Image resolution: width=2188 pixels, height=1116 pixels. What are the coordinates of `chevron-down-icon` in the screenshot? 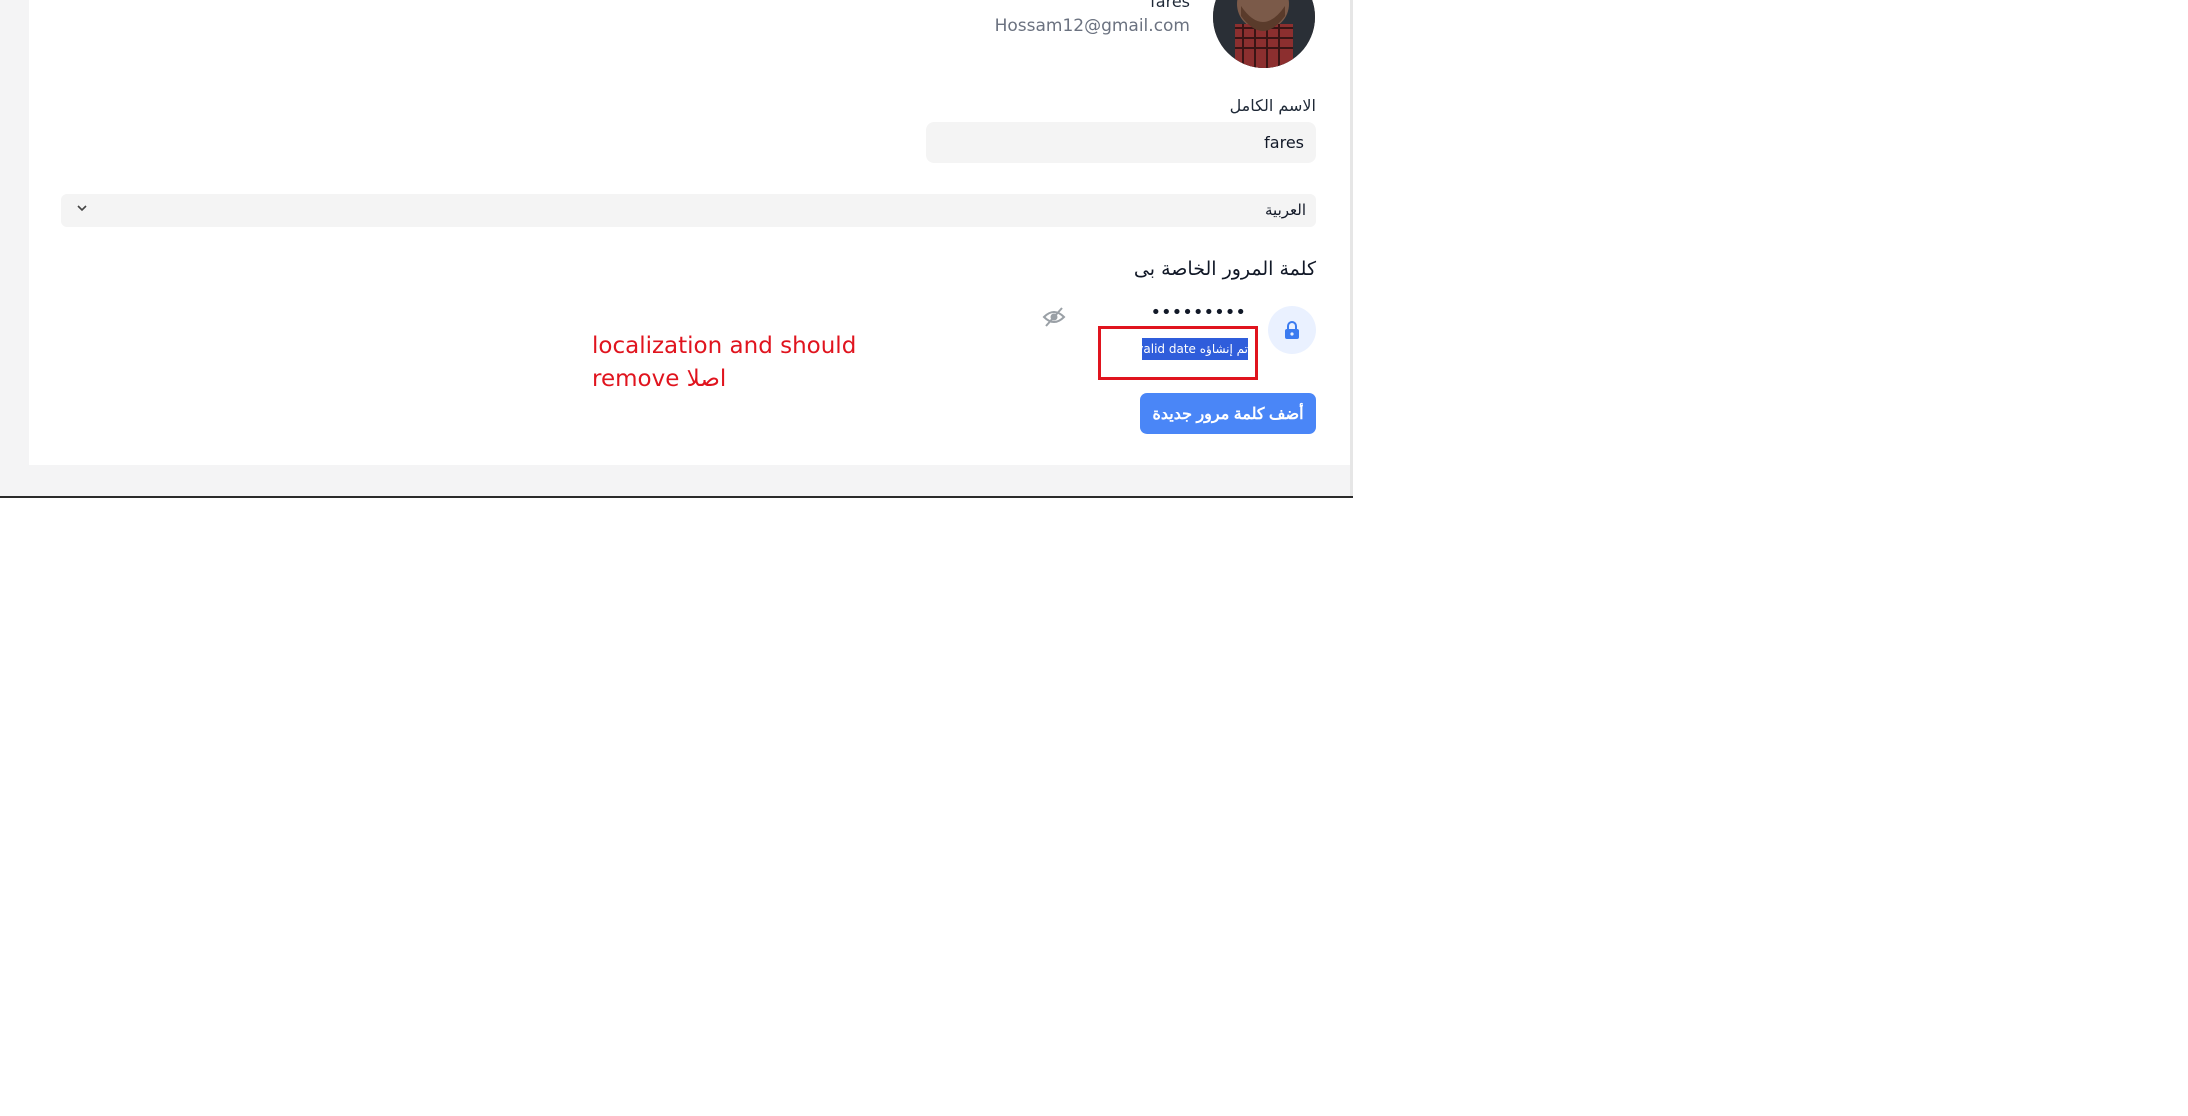 It's located at (82, 209).